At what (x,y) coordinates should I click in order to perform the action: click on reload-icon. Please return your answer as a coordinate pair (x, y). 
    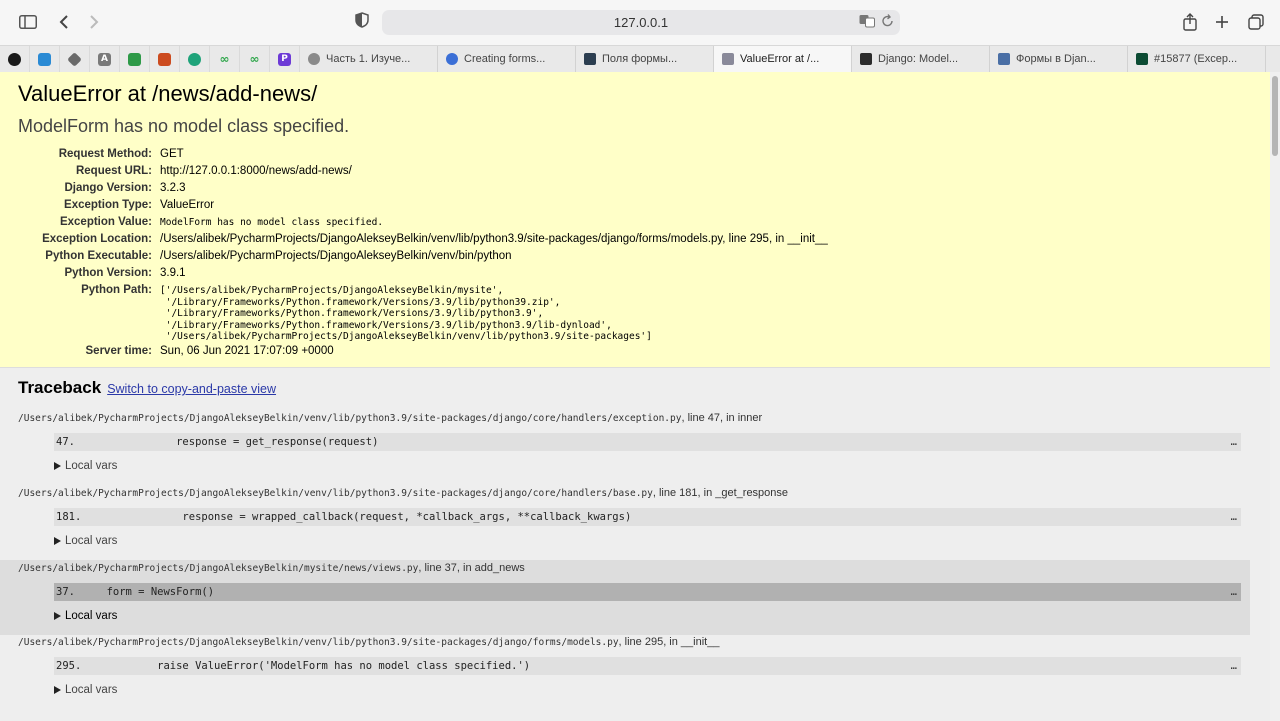
    Looking at the image, I should click on (887, 22).